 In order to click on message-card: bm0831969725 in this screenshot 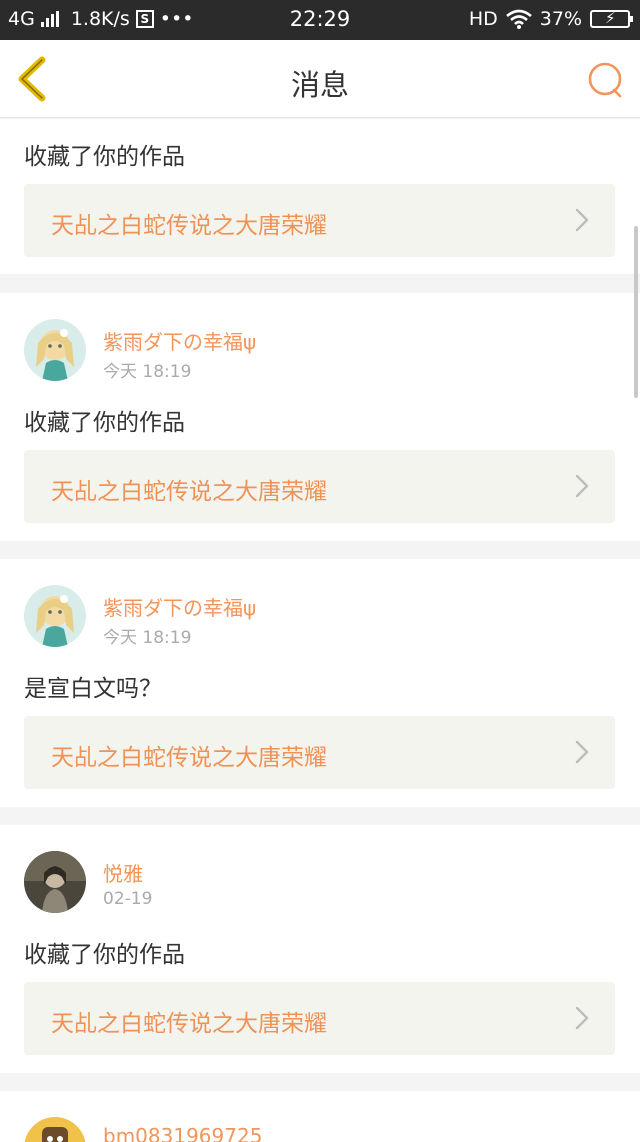, I will do `click(320, 1116)`.